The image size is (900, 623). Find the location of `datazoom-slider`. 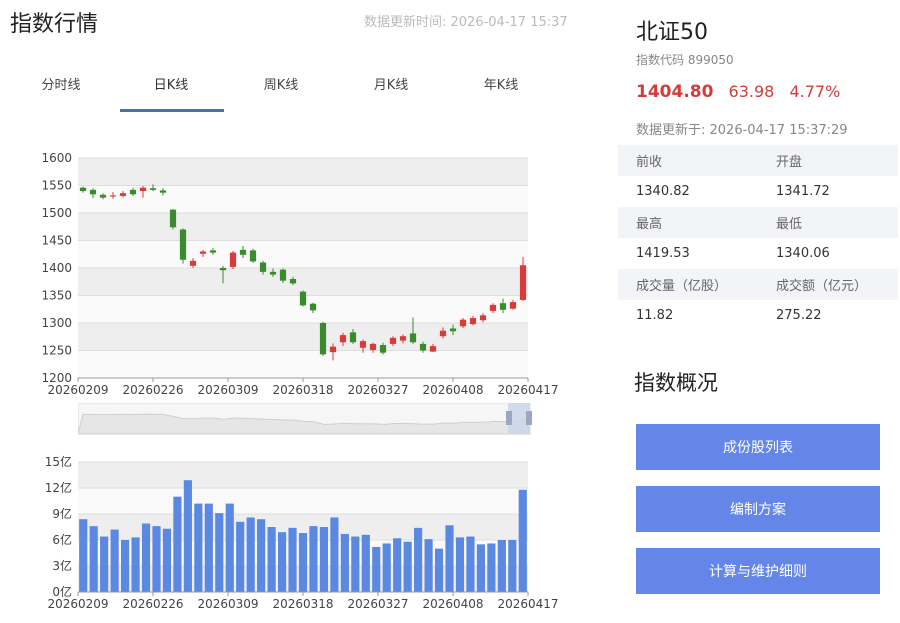

datazoom-slider is located at coordinates (306, 420).